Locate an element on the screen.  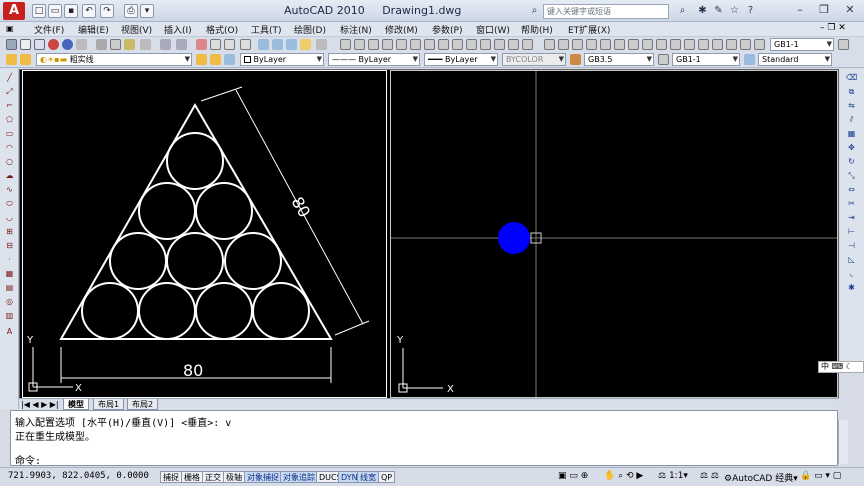
help-search-input: 键入关键字或短语 is located at coordinates (606, 11).